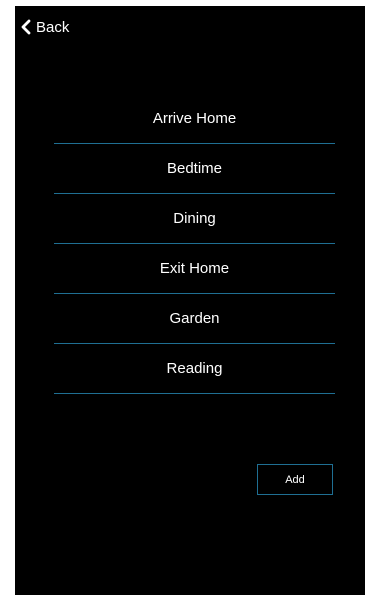 Image resolution: width=373 pixels, height=601 pixels. I want to click on scene-item-label: Arrive Home, so click(194, 118).